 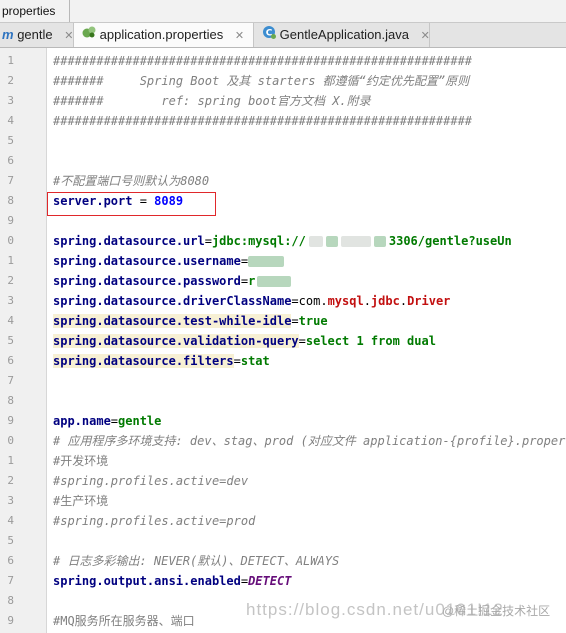 What do you see at coordinates (131, 181) in the screenshot?
I see `code-line: #不配置端口号则默认为8080` at bounding box center [131, 181].